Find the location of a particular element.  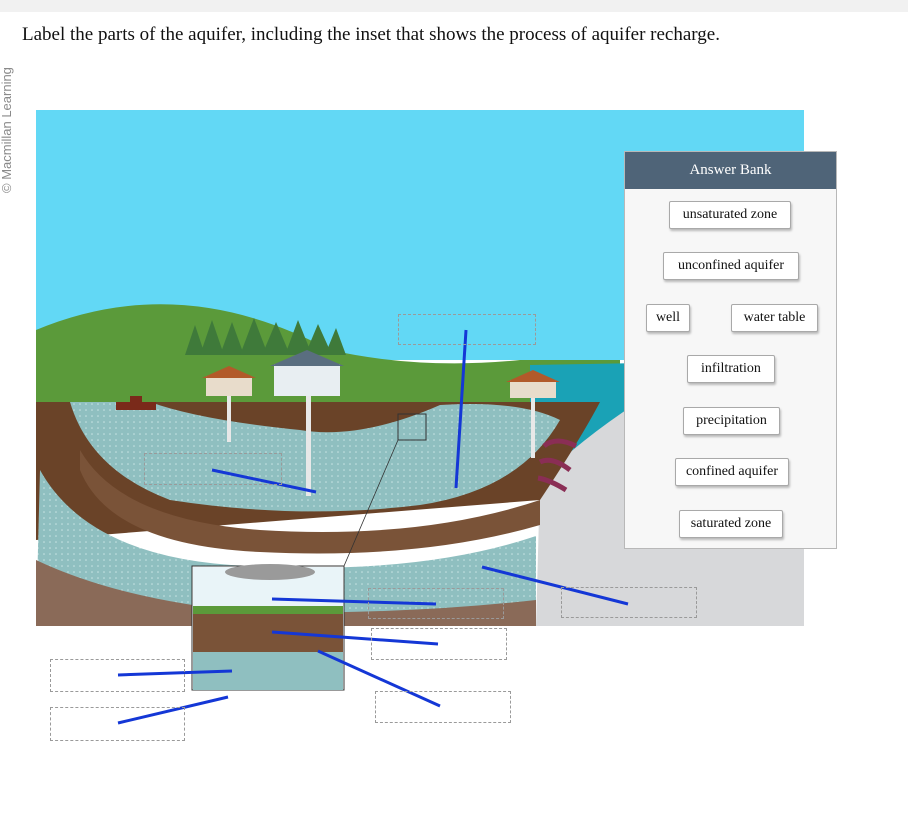

answer-chip-infiltration: infiltration is located at coordinates (731, 369).